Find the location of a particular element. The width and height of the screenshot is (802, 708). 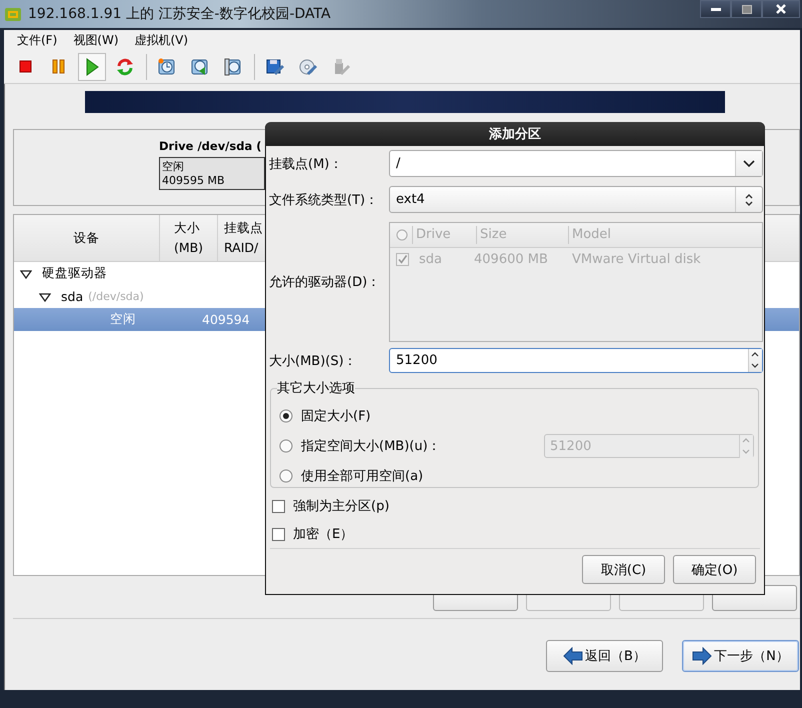

option-label: 使用全部可用空间(a) is located at coordinates (362, 476).